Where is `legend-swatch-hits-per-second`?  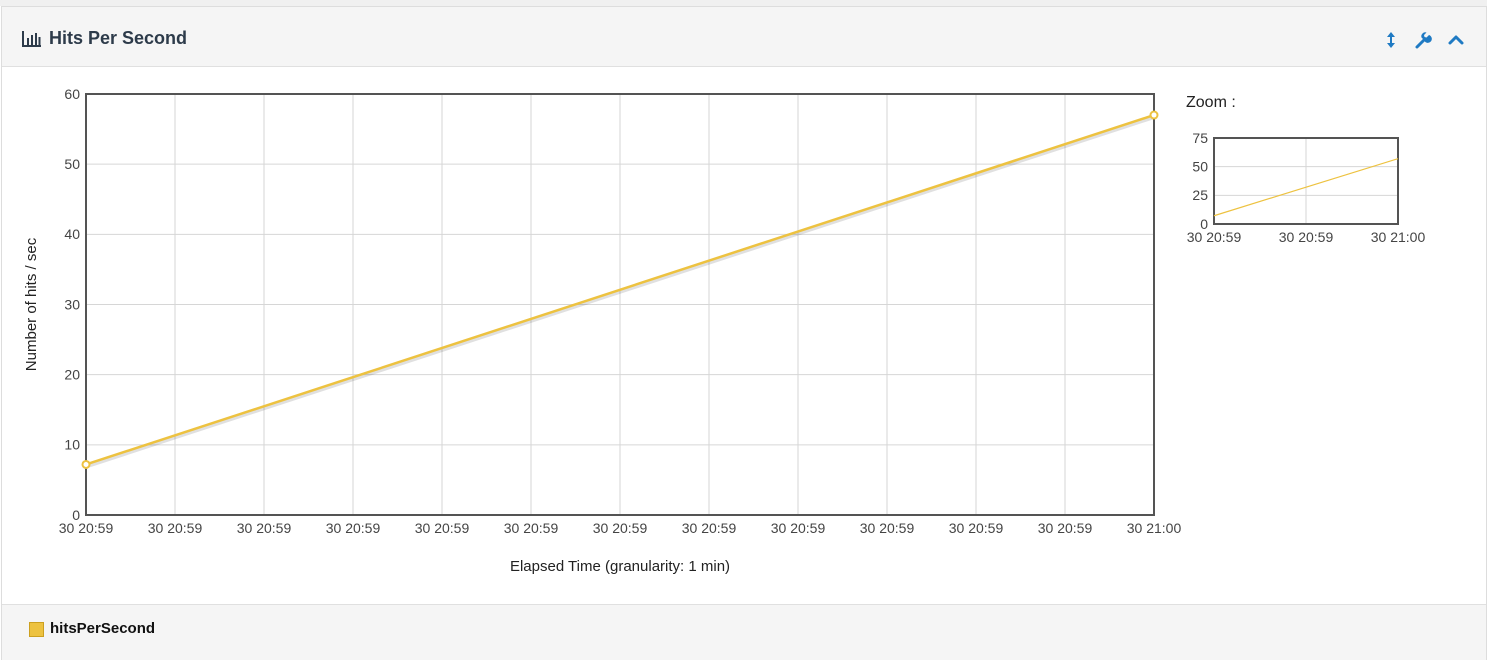
legend-swatch-hits-per-second is located at coordinates (36, 629).